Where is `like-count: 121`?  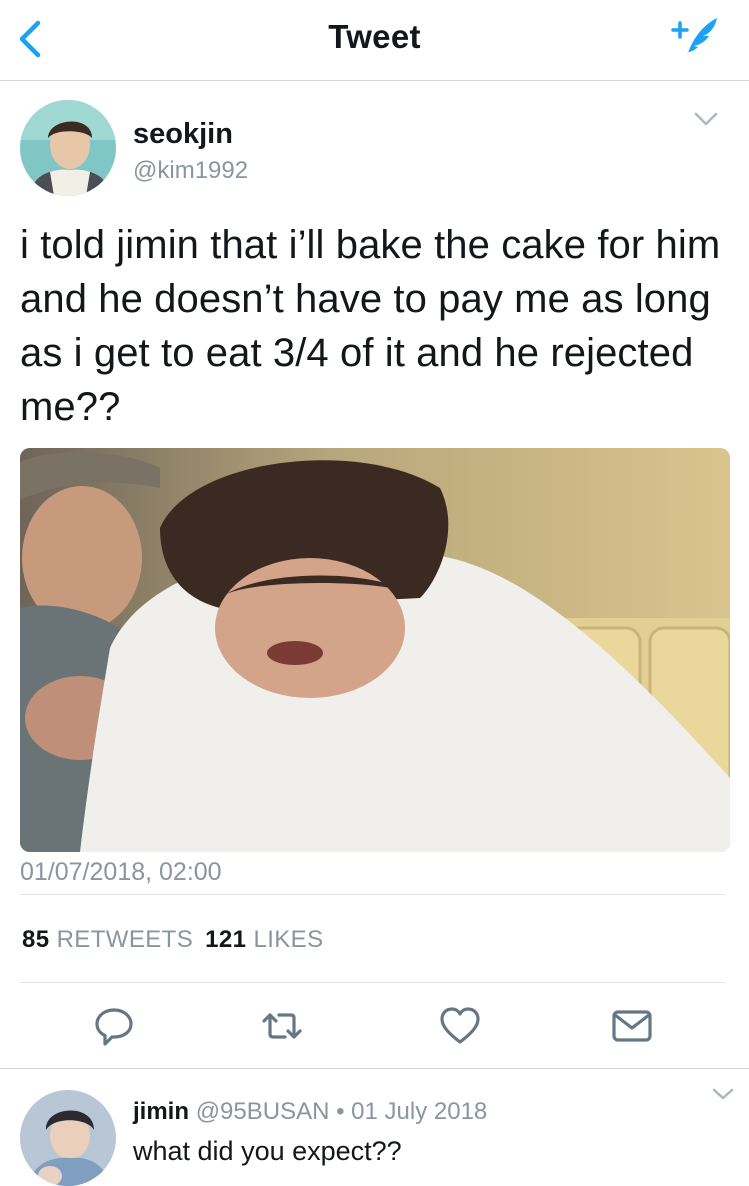 like-count: 121 is located at coordinates (226, 939).